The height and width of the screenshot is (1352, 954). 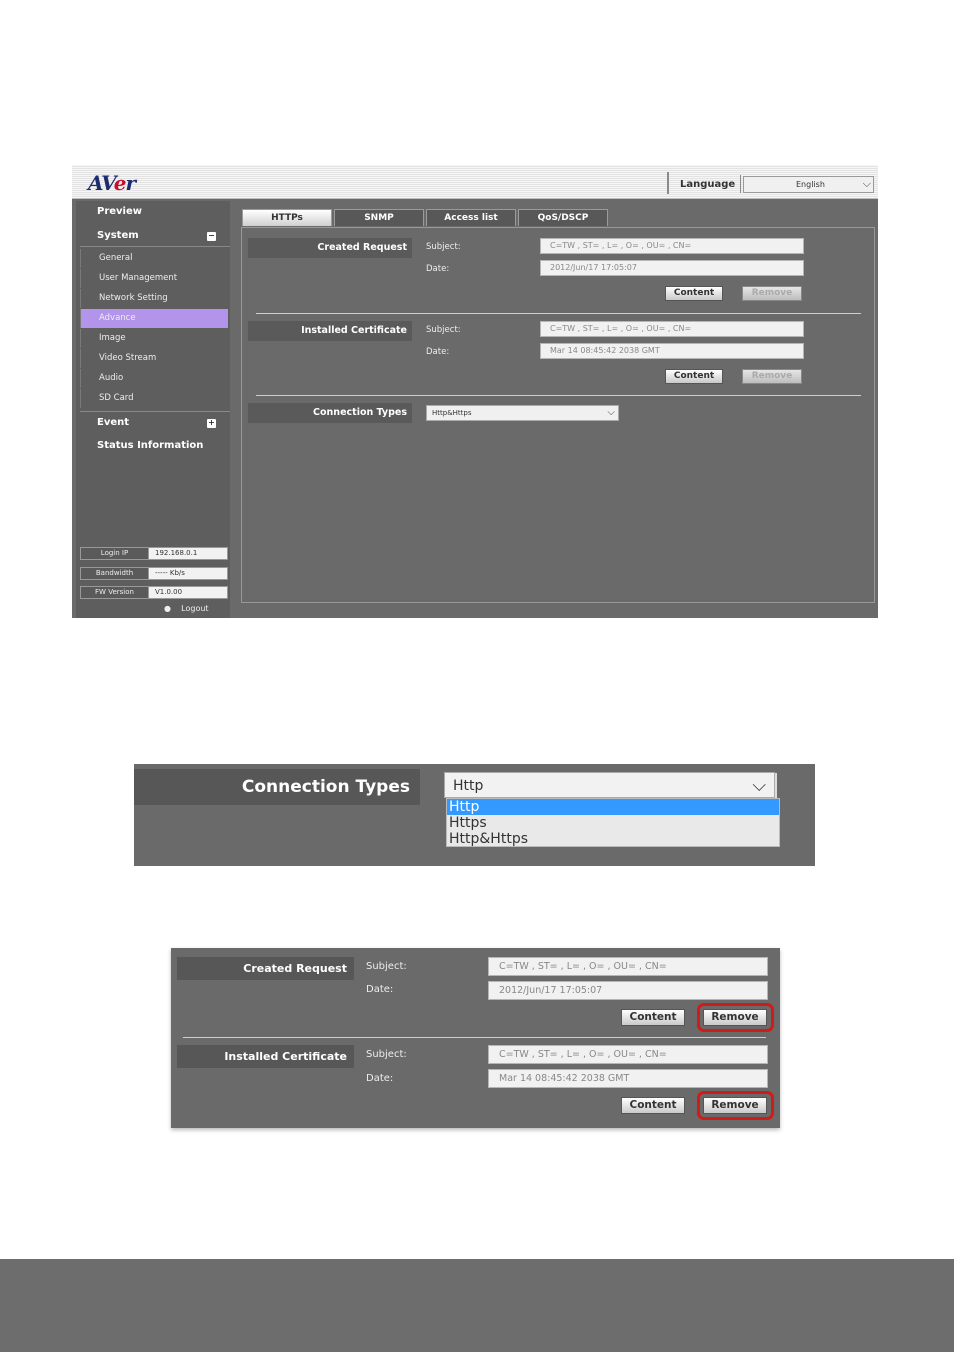 I want to click on option-http-and-https: Http&Https, so click(x=613, y=839).